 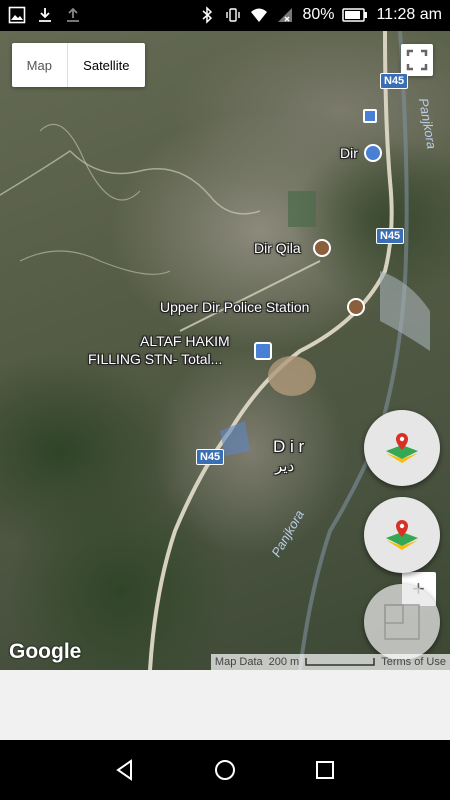 I want to click on map-data-link: Map Data, so click(x=239, y=662).